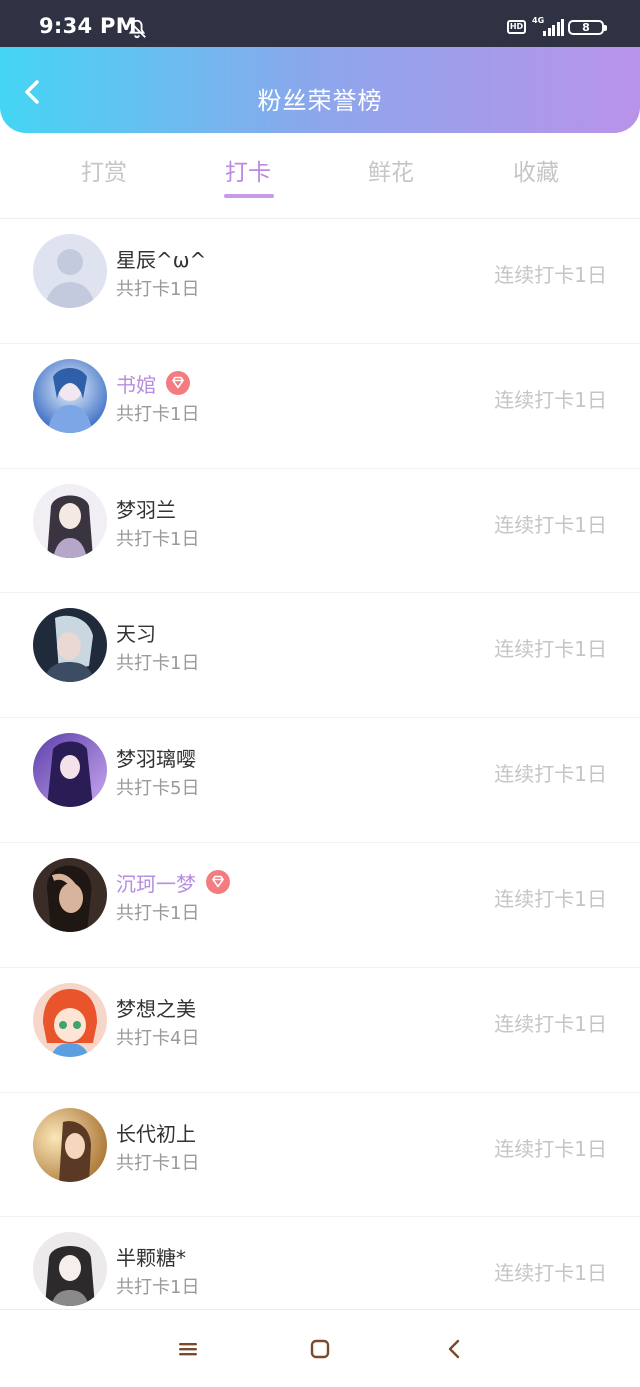 This screenshot has height=1387, width=640. Describe the element at coordinates (320, 1029) in the screenshot. I see `fan-row: 梦想之美共打卡4日 连续打卡1日` at that location.